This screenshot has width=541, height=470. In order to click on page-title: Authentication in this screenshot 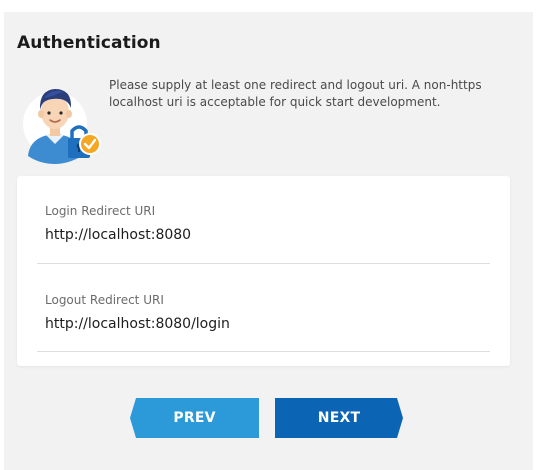, I will do `click(89, 43)`.